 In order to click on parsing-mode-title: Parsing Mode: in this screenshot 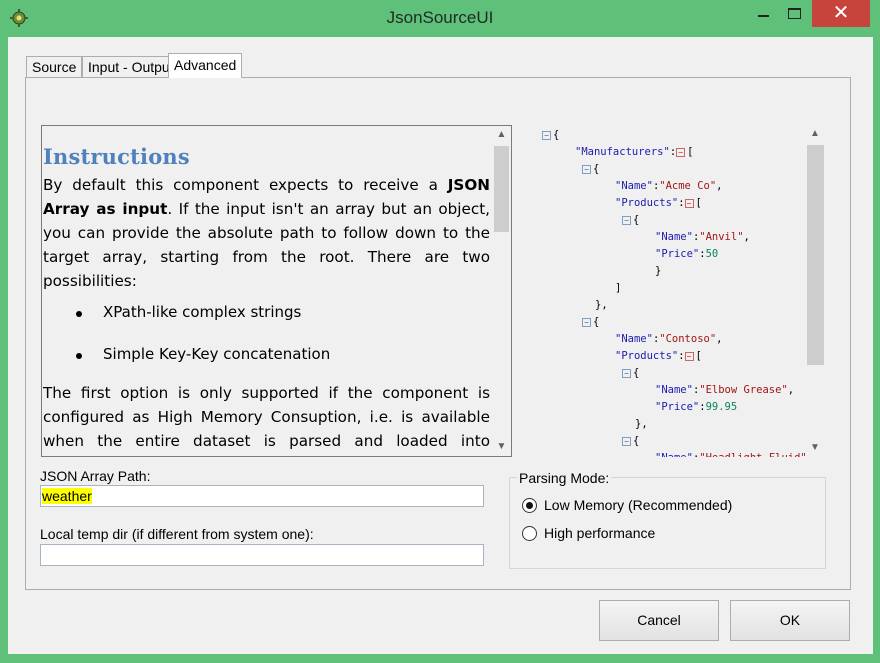, I will do `click(564, 478)`.